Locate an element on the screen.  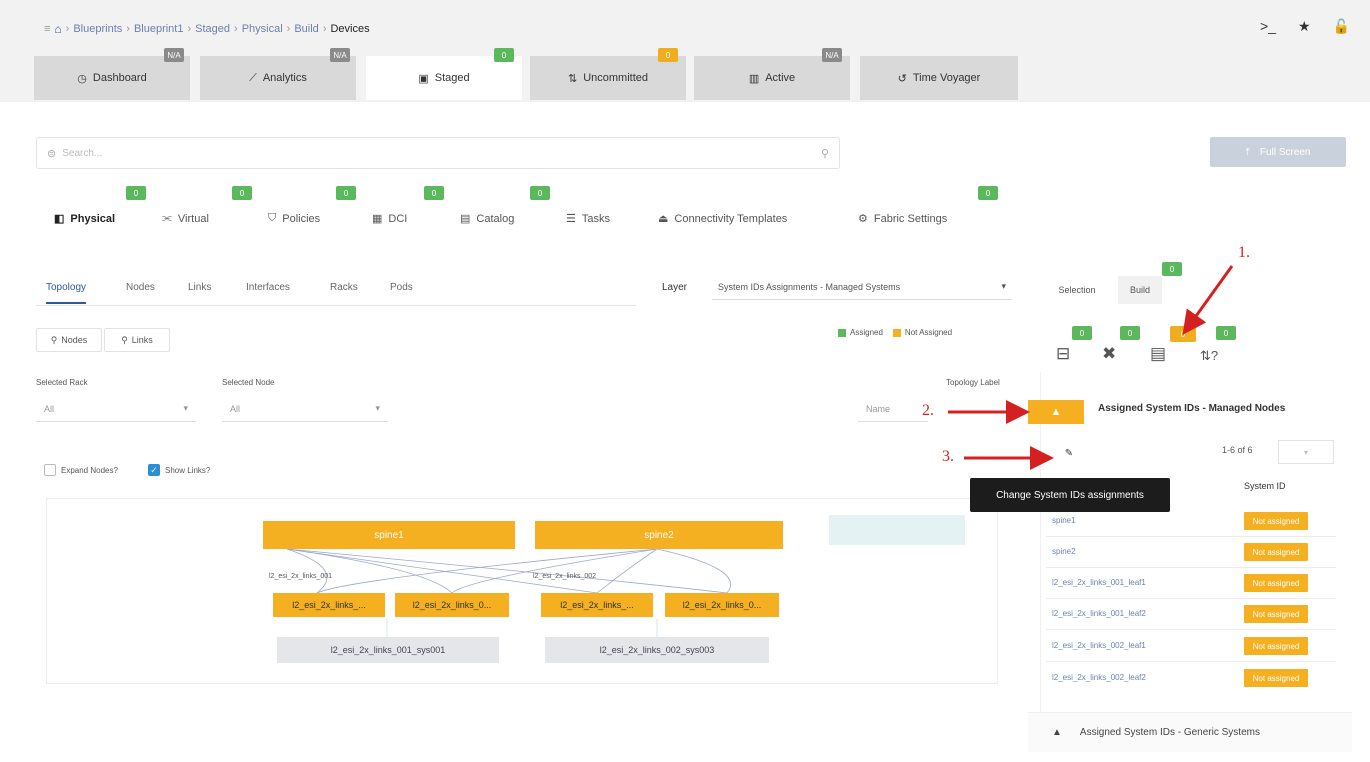
annotation-label: 3. is located at coordinates (948, 456).